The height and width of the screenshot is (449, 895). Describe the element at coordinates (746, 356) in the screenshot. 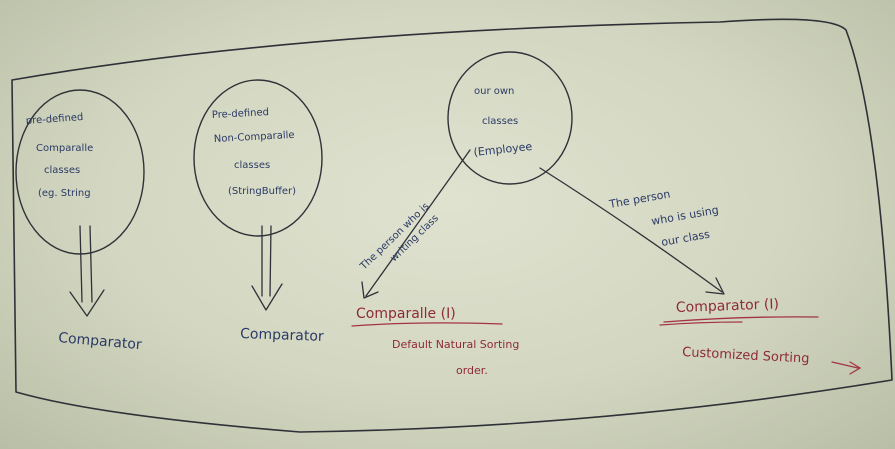

I see `comparator-desc: Customized Sorting` at that location.